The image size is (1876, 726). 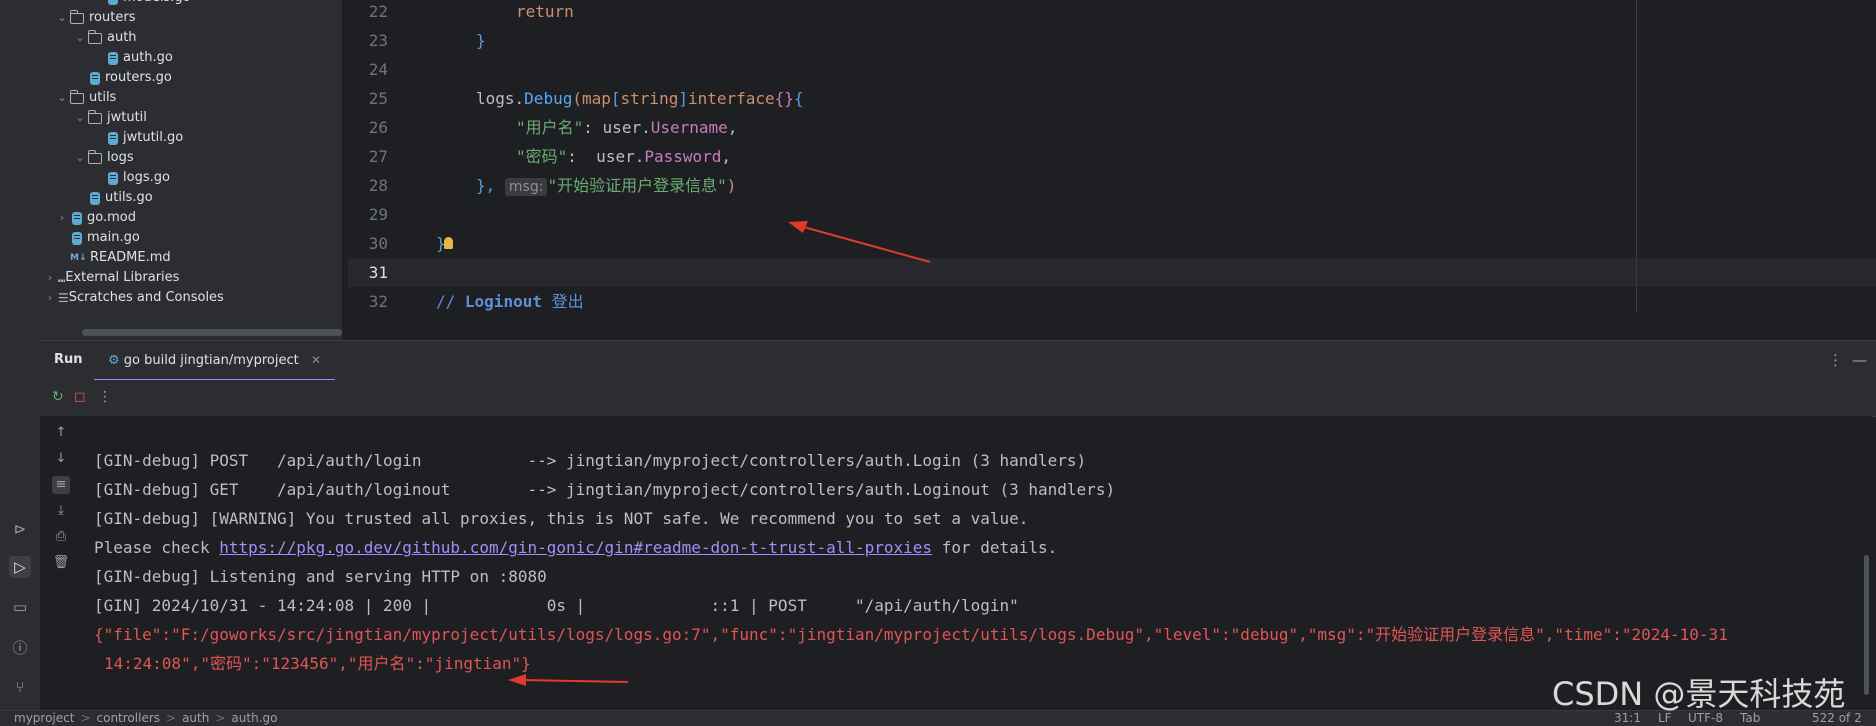 I want to click on rerun-icon: ↻, so click(x=58, y=397).